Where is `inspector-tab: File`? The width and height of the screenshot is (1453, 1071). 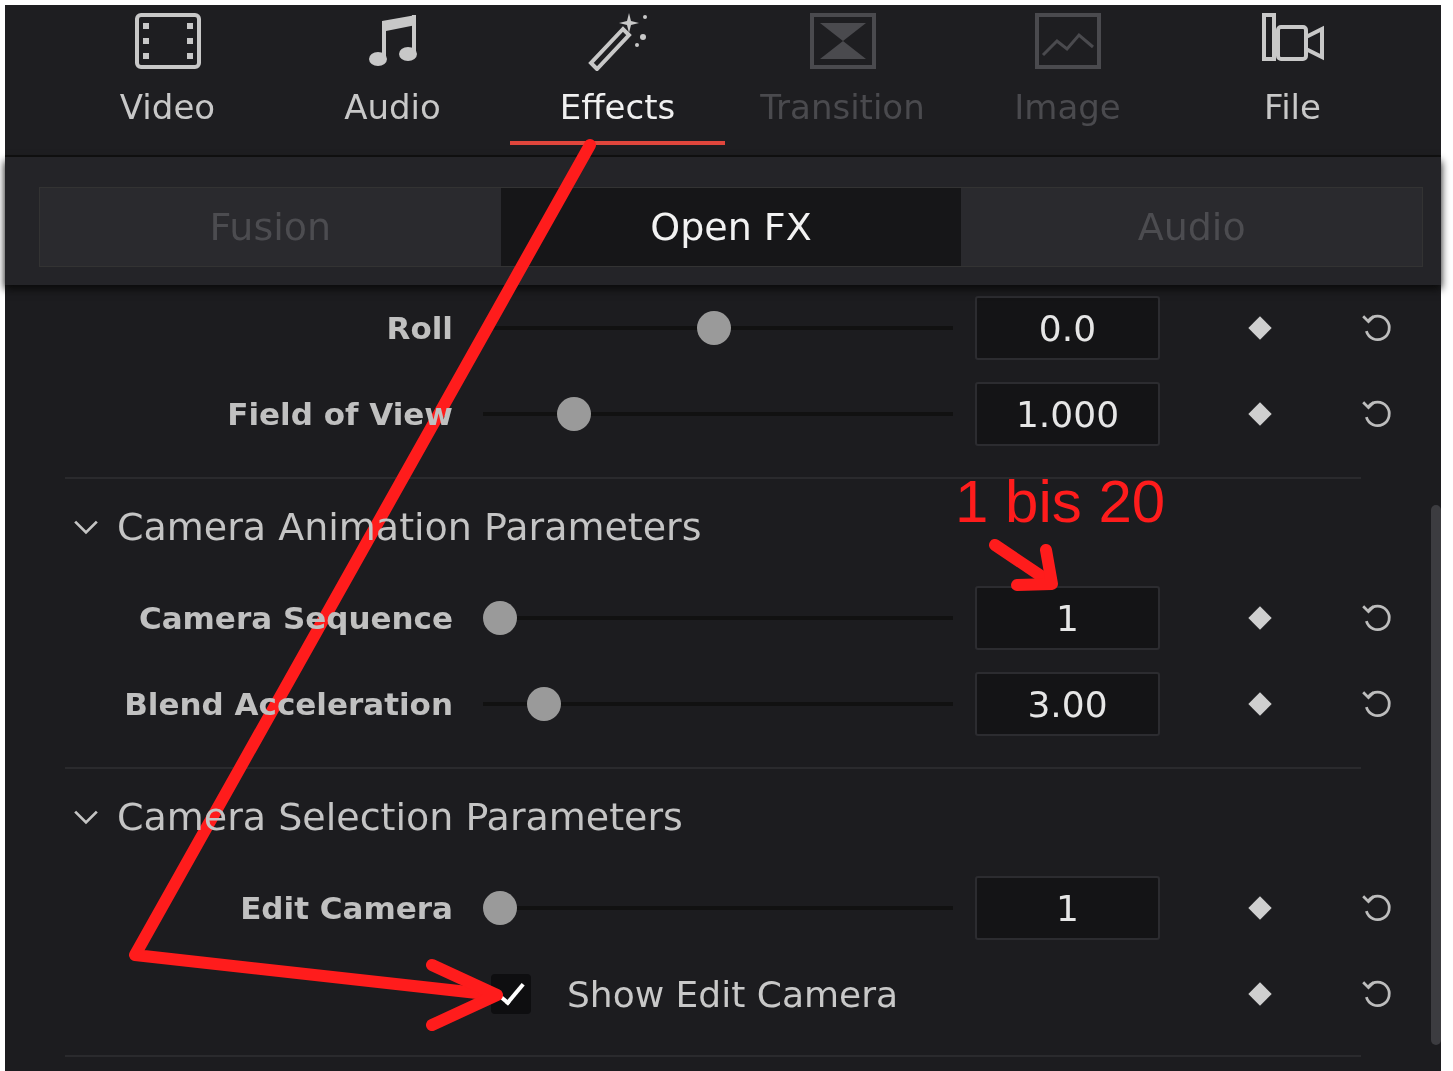
inspector-tab: File is located at coordinates (1292, 80).